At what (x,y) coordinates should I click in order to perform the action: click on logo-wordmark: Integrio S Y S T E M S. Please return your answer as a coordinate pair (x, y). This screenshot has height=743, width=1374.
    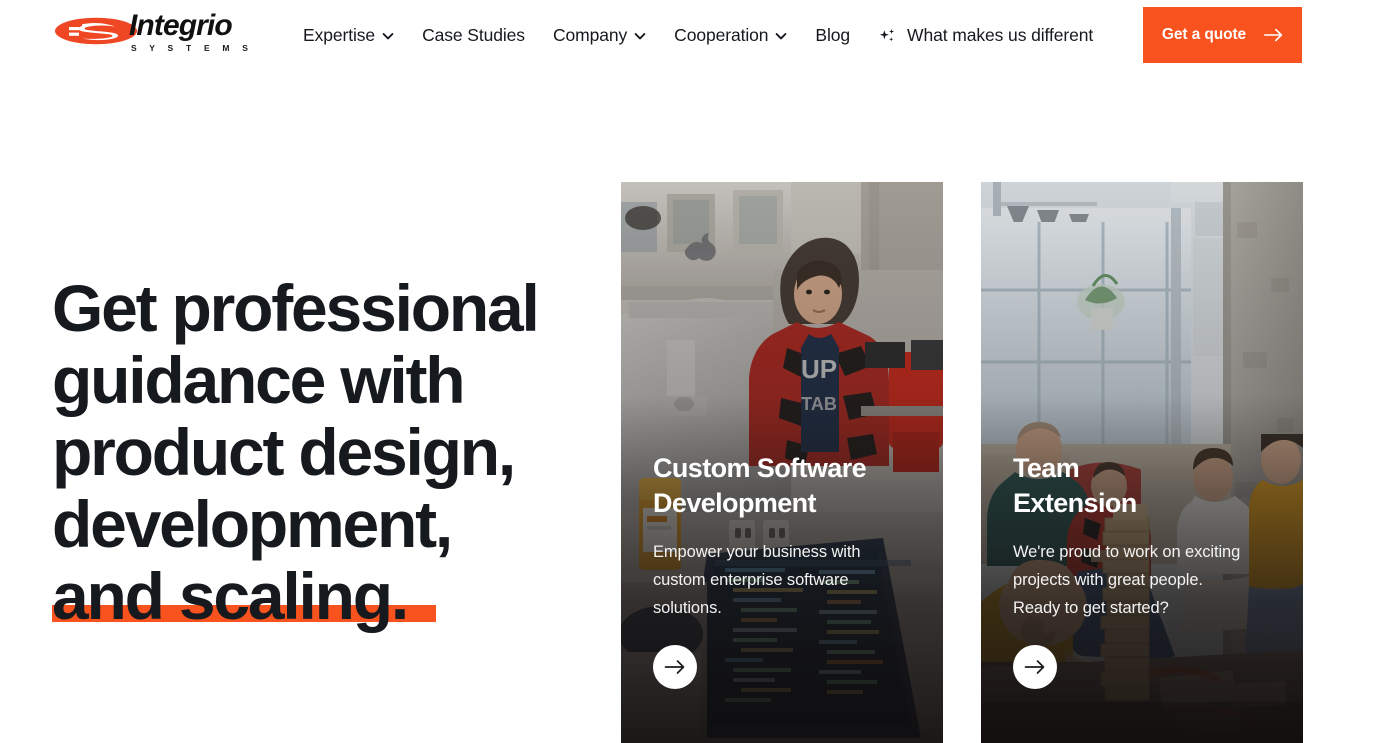
    Looking at the image, I should click on (191, 32).